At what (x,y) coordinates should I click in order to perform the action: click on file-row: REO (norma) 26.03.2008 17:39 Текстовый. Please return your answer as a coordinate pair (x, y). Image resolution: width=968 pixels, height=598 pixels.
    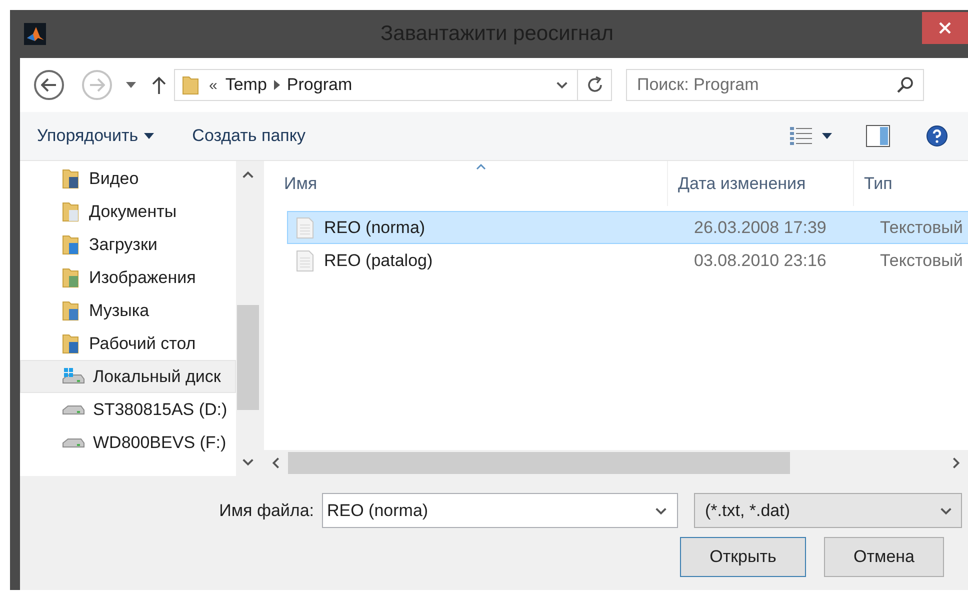
    Looking at the image, I should click on (627, 227).